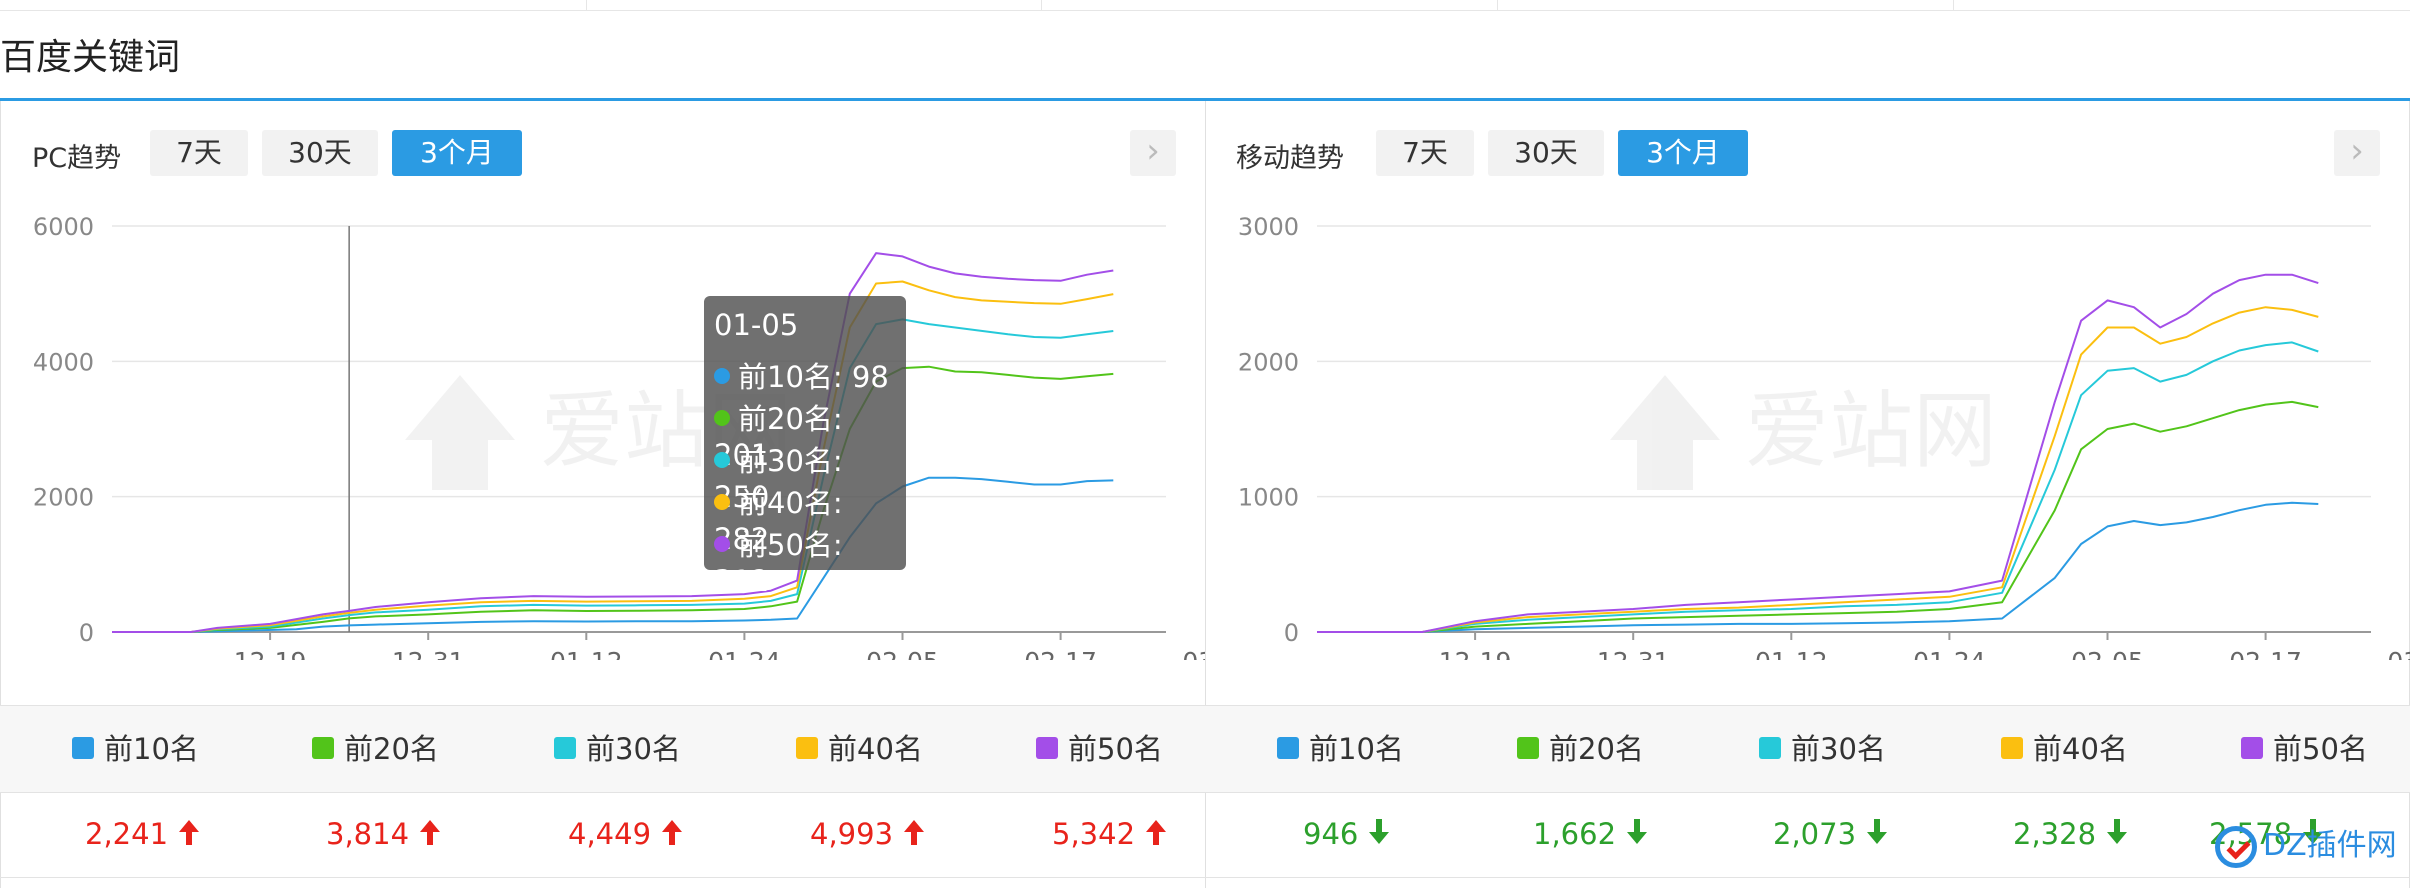  What do you see at coordinates (1815, 834) in the screenshot?
I see `value-text: 2,073` at bounding box center [1815, 834].